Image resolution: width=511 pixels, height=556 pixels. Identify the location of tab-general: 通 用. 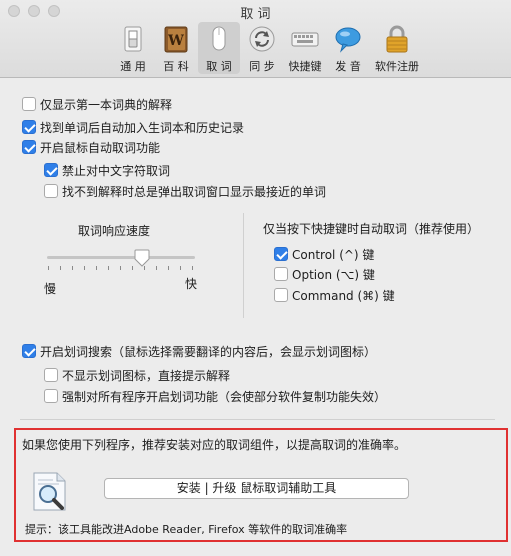
(133, 48).